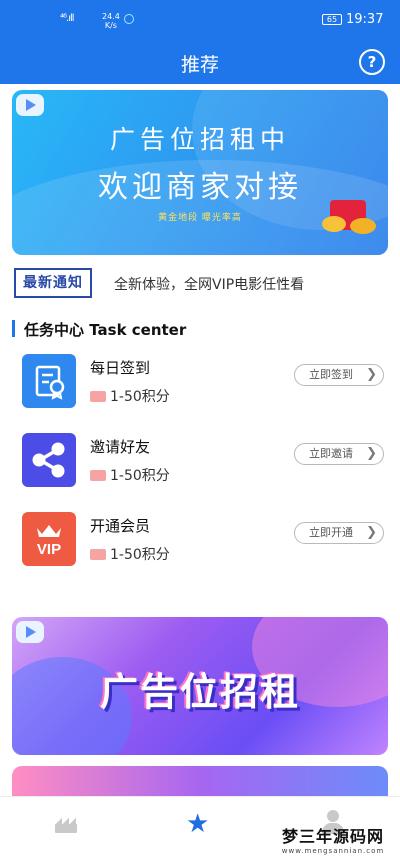 The width and height of the screenshot is (400, 856). I want to click on battery-icon: 65, so click(332, 19).